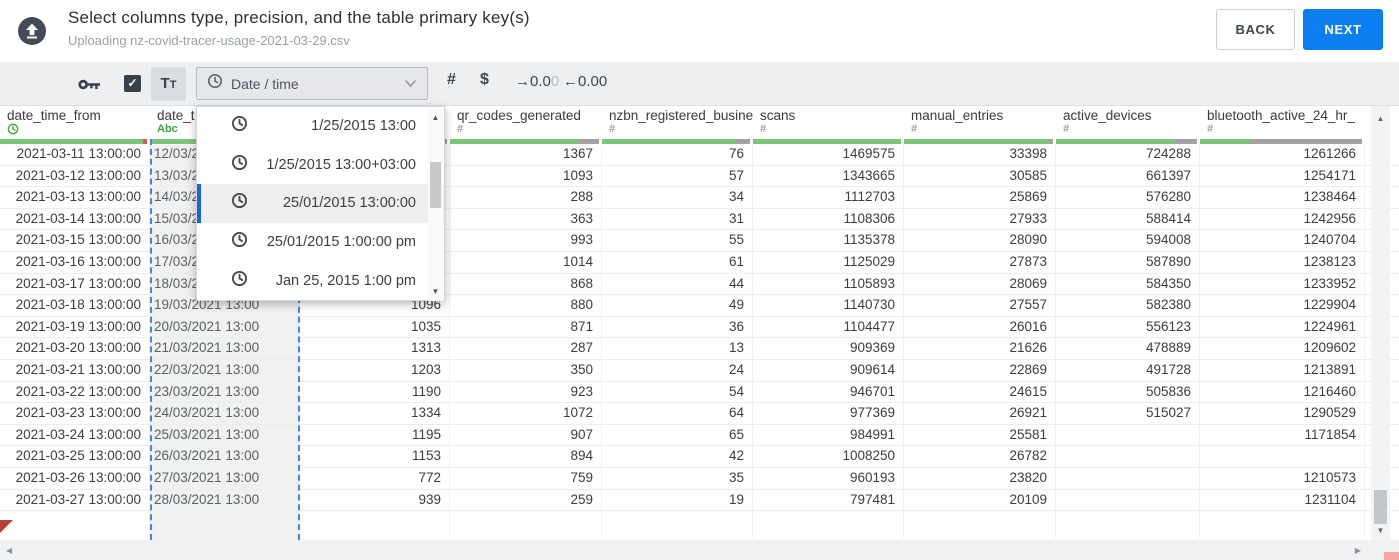 The image size is (1399, 560). Describe the element at coordinates (980, 500) in the screenshot. I see `table-cell: 20109` at that location.